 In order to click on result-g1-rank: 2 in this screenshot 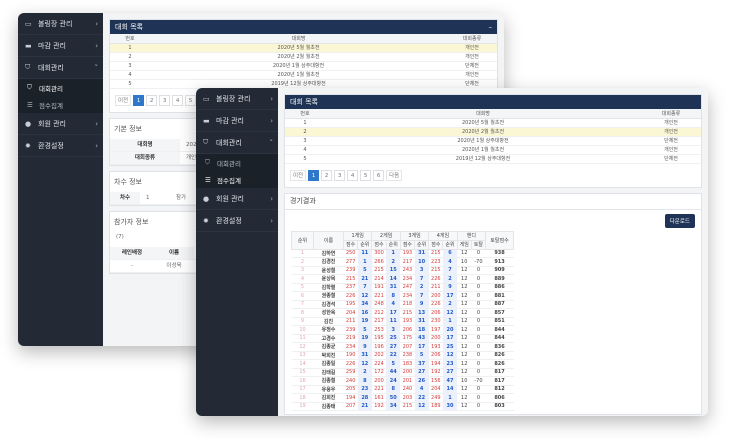, I will do `click(364, 372)`.